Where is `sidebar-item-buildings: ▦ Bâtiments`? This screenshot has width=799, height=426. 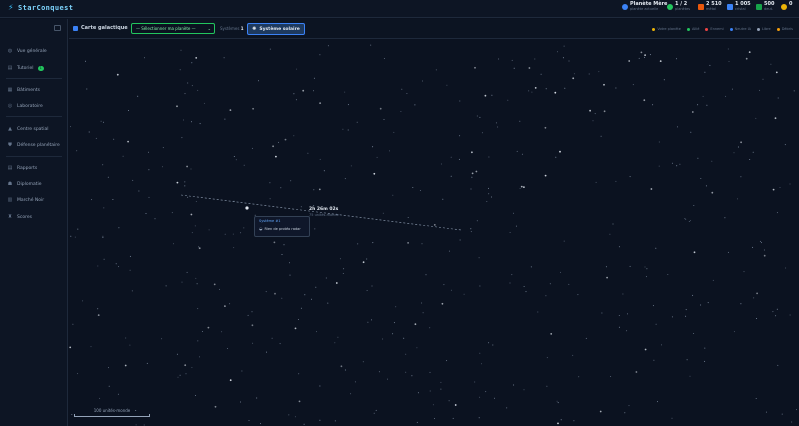
sidebar-item-buildings: ▦ Bâtiments is located at coordinates (23, 90).